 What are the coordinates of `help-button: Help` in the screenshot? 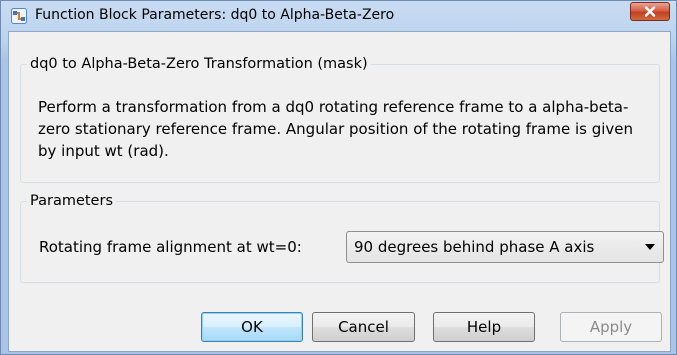 It's located at (484, 327).